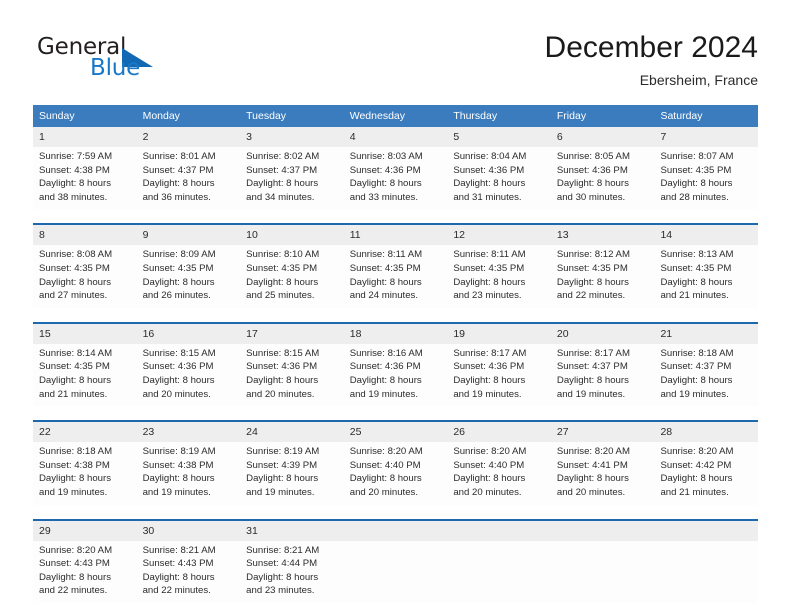 The height and width of the screenshot is (612, 792). What do you see at coordinates (706, 334) in the screenshot?
I see `day-number: 21` at bounding box center [706, 334].